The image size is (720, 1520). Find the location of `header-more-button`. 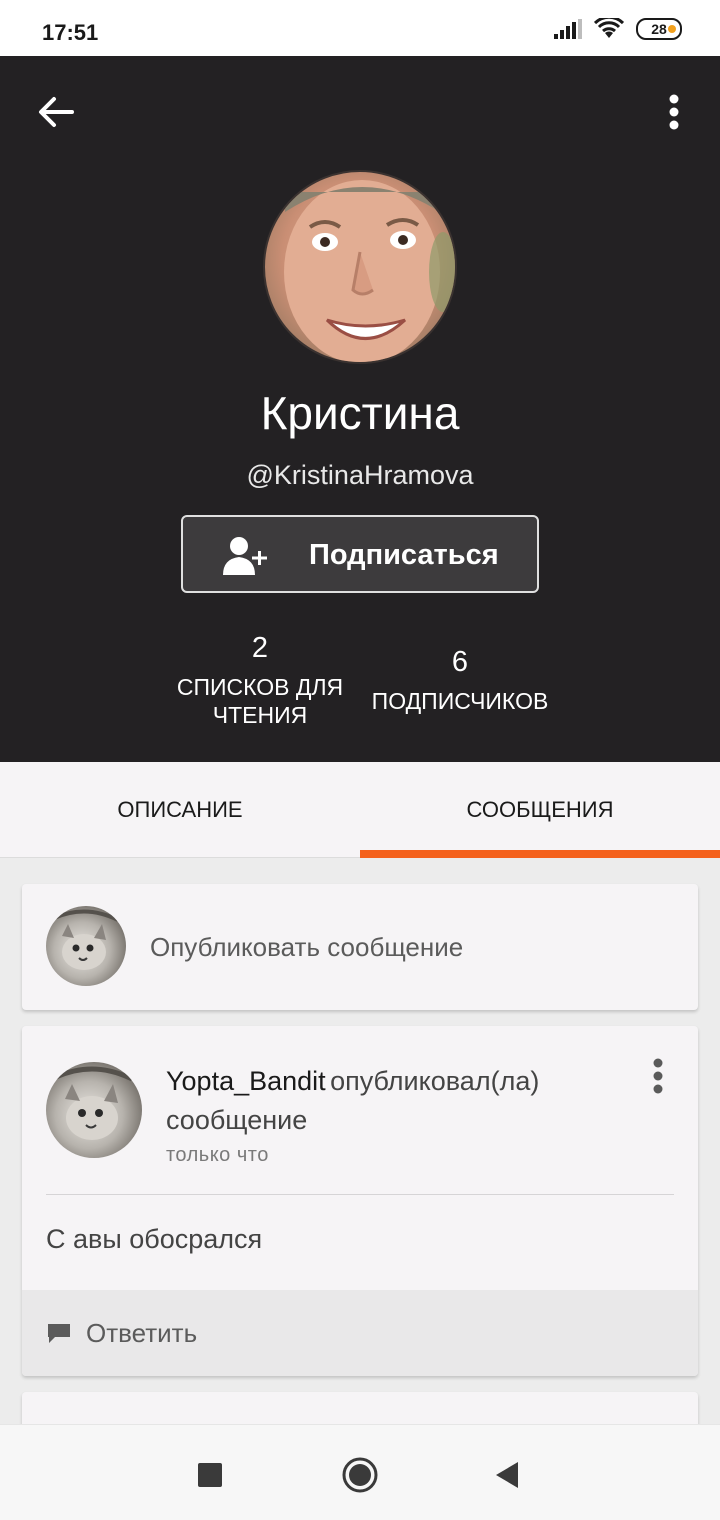

header-more-button is located at coordinates (674, 112).